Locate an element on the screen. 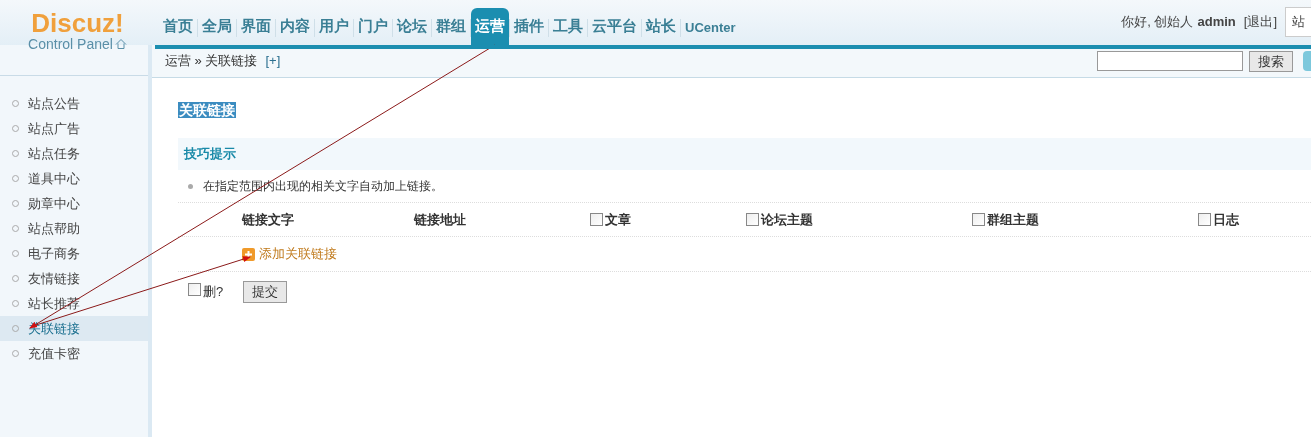 The height and width of the screenshot is (441, 1311). nav-tab: 内容 is located at coordinates (295, 28).